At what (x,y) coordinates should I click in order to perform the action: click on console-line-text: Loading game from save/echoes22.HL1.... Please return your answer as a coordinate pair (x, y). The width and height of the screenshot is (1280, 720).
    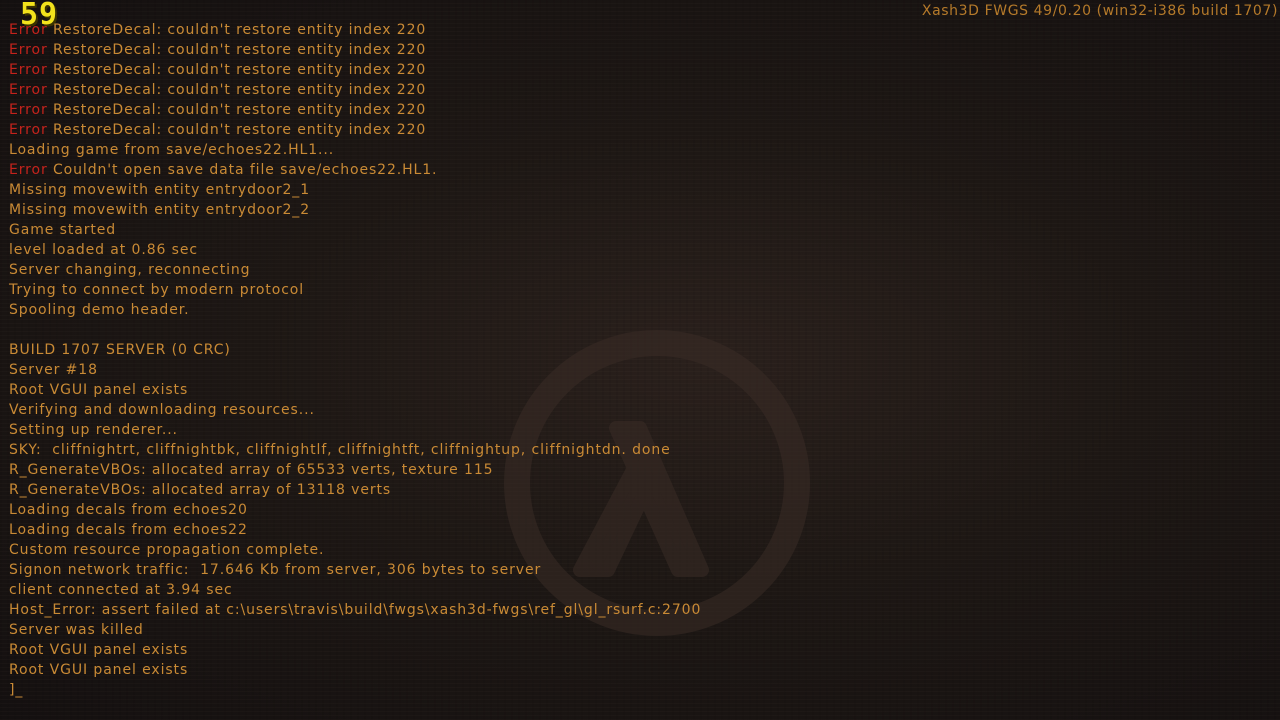
    Looking at the image, I should click on (172, 150).